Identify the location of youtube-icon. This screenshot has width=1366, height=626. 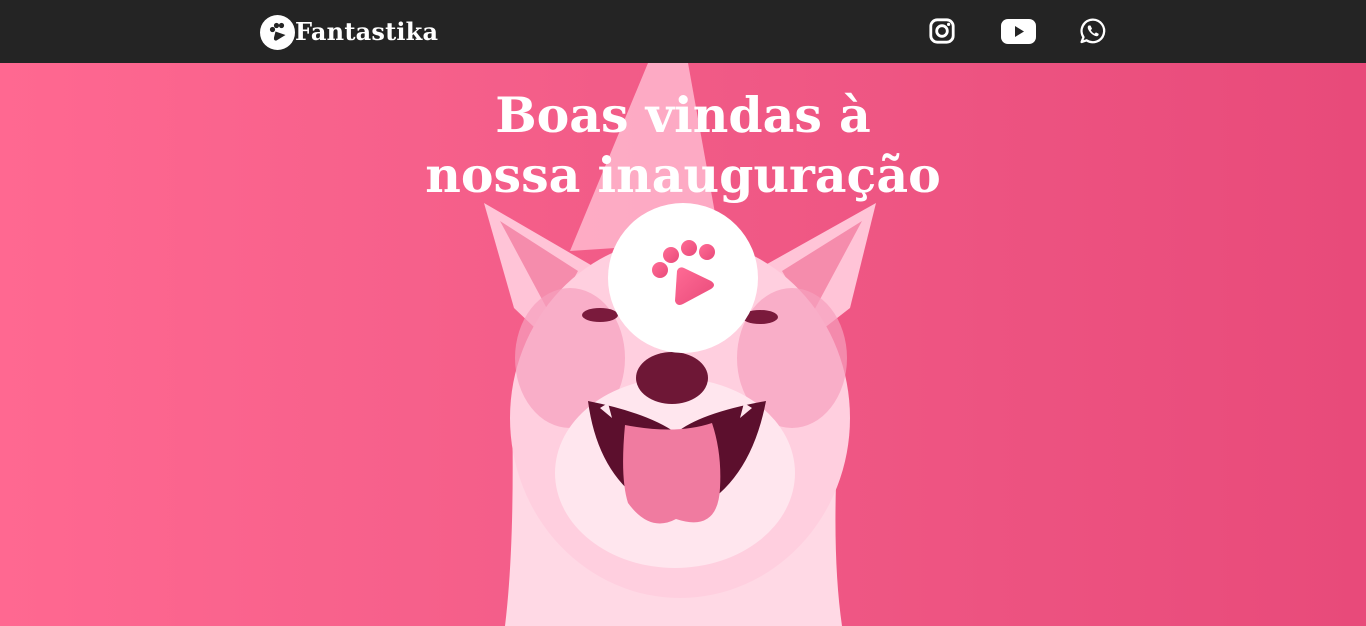
(1018, 31).